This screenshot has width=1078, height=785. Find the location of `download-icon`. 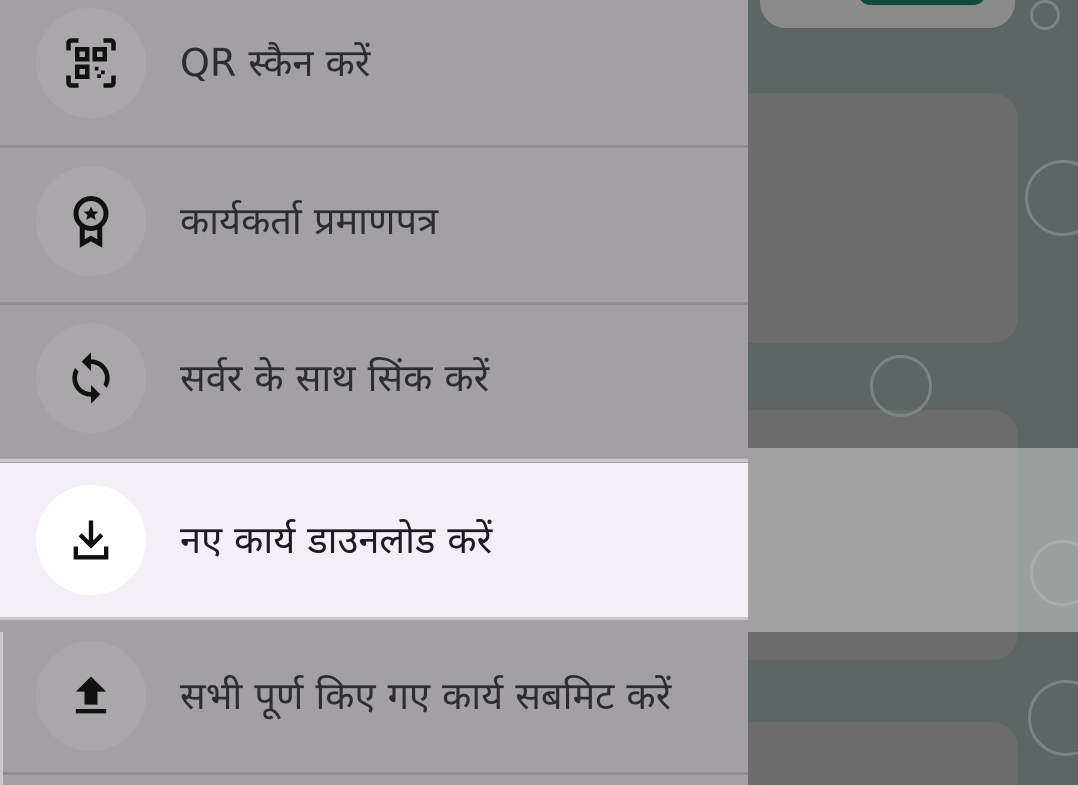

download-icon is located at coordinates (91, 540).